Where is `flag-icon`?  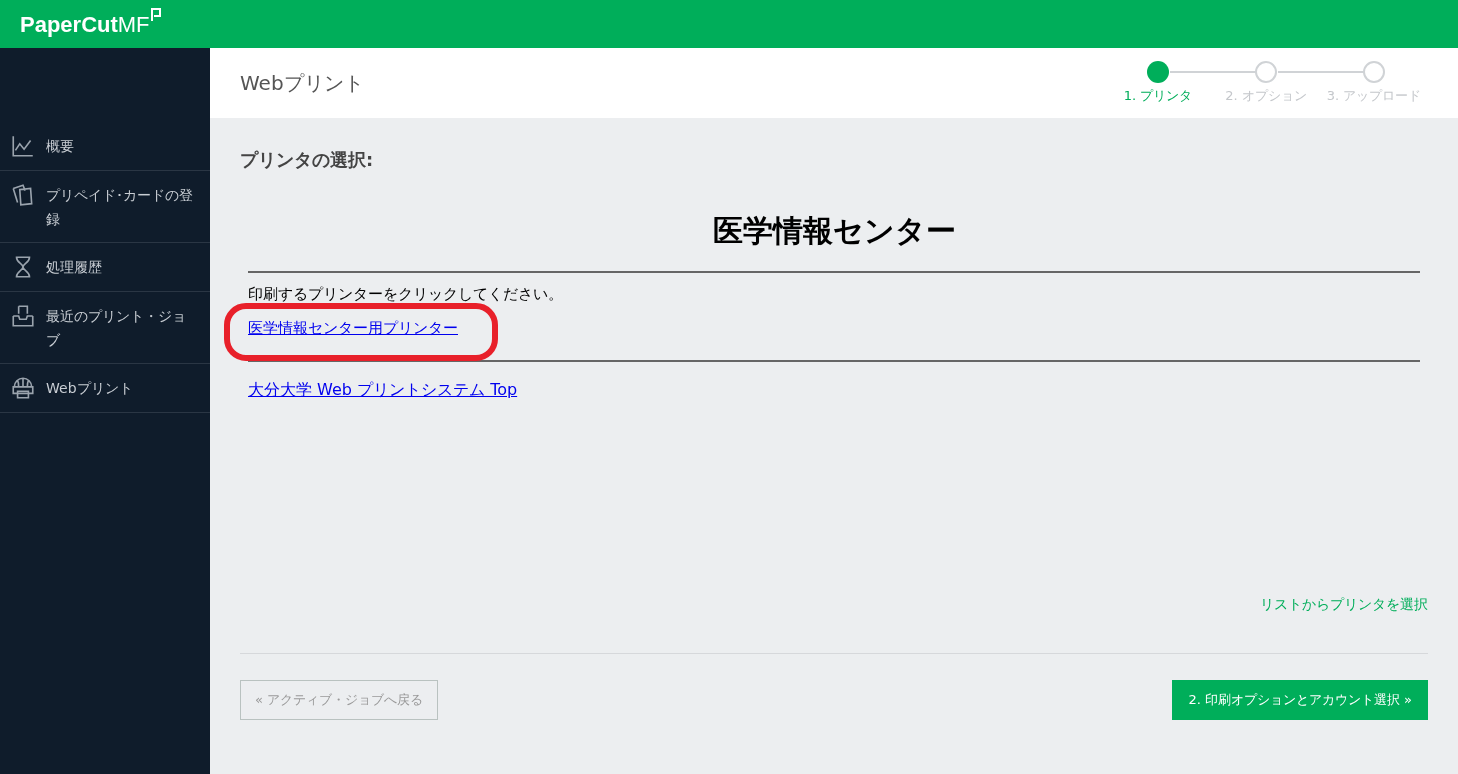
flag-icon is located at coordinates (155, 14).